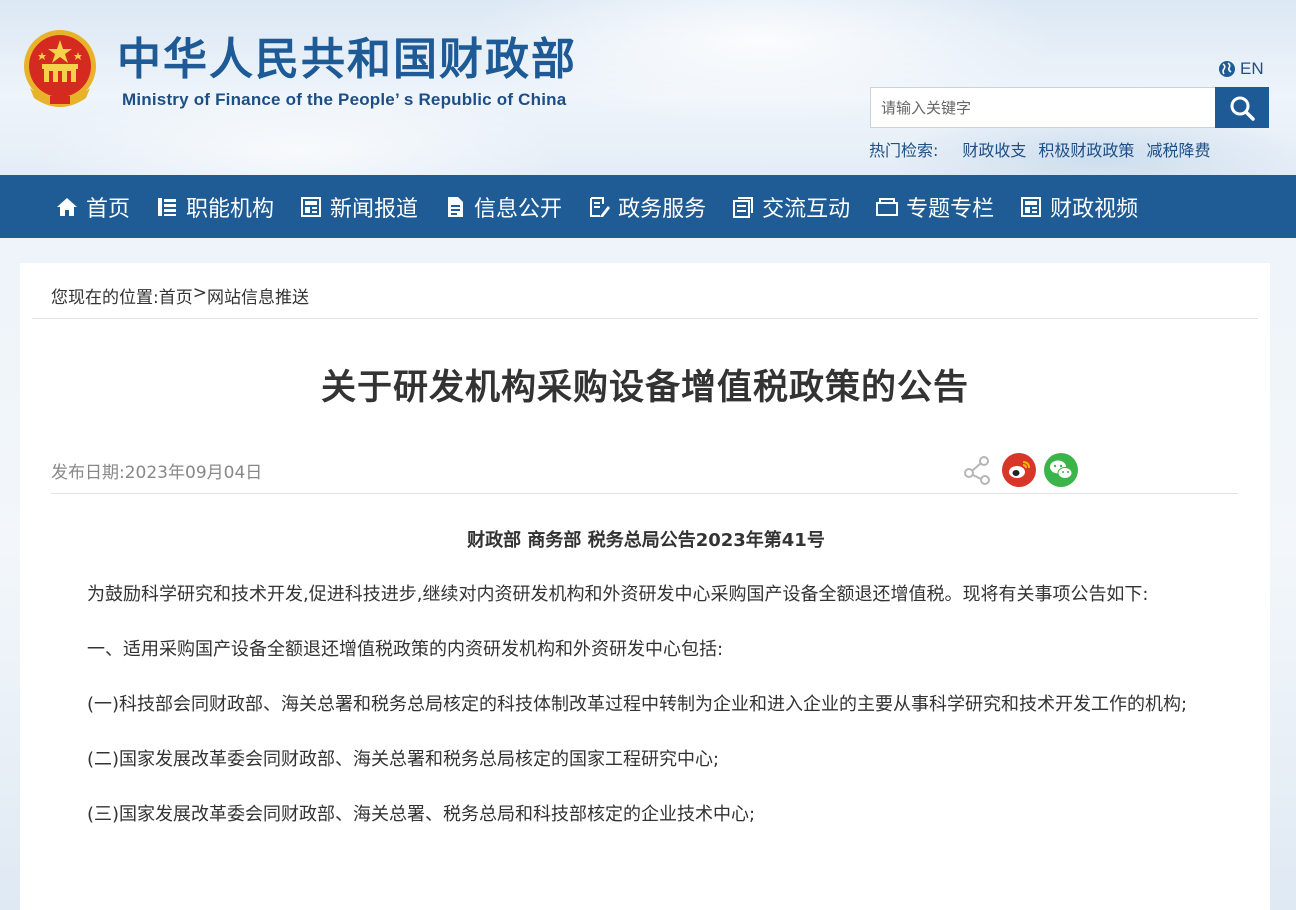 The image size is (1296, 910). I want to click on document-icon, so click(456, 206).